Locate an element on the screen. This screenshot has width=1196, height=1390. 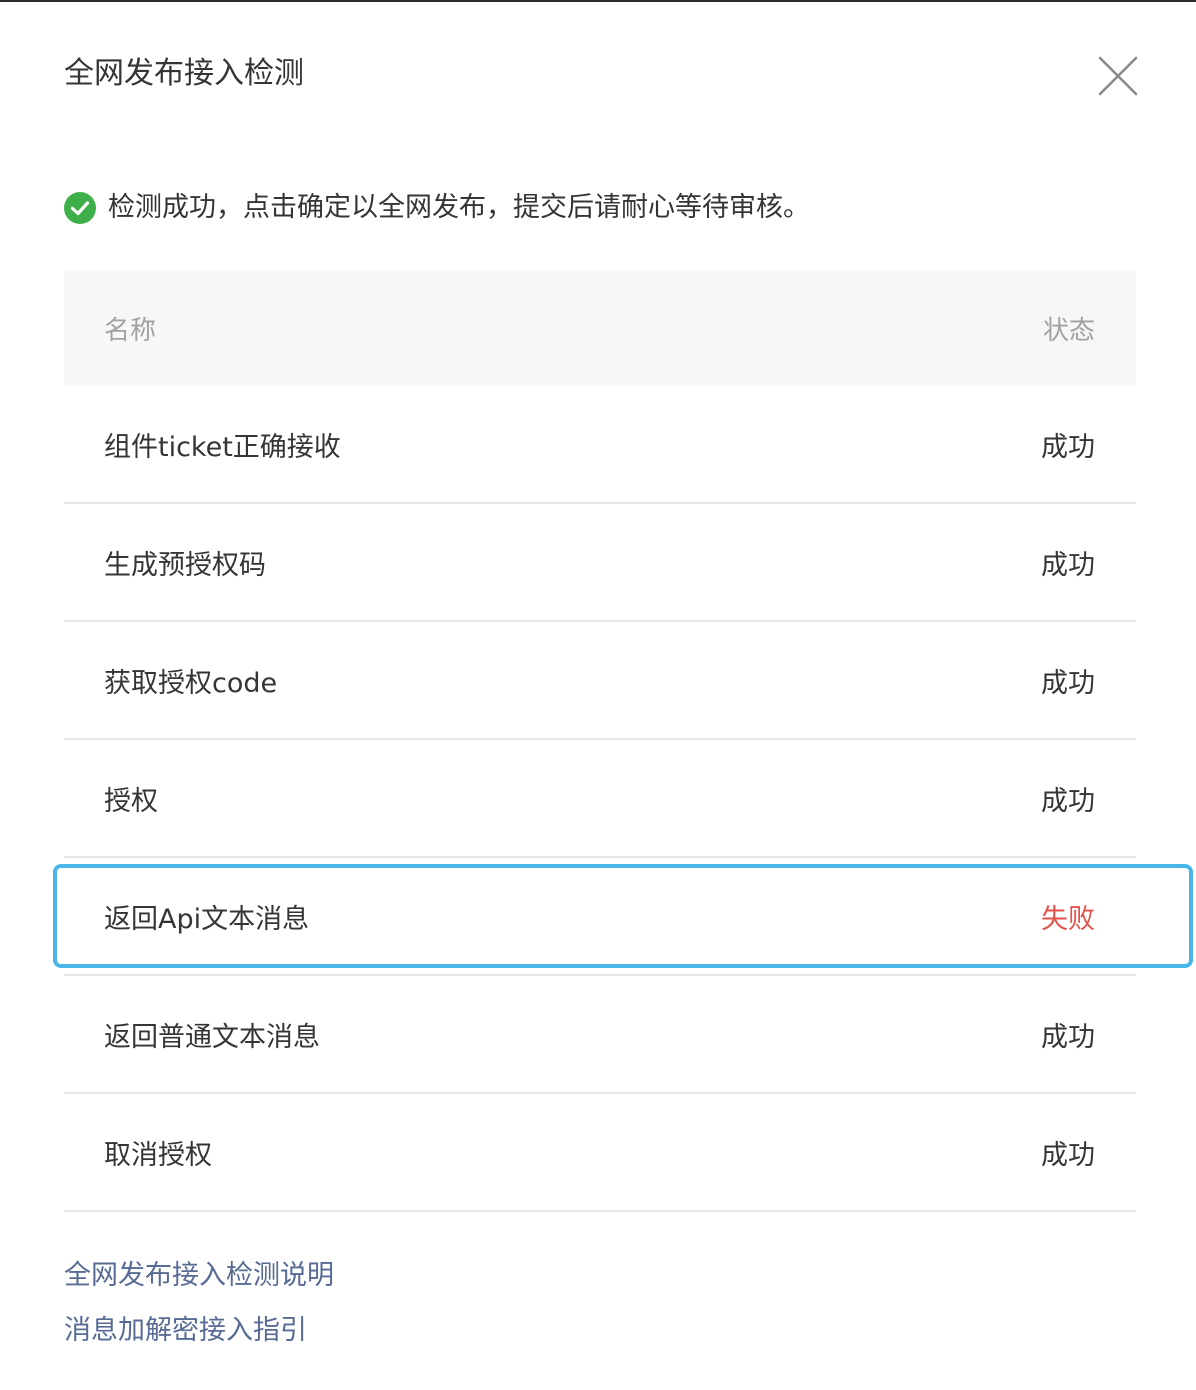
publish-check-guide-link: 全网发布接入检测说明 is located at coordinates (199, 1276).